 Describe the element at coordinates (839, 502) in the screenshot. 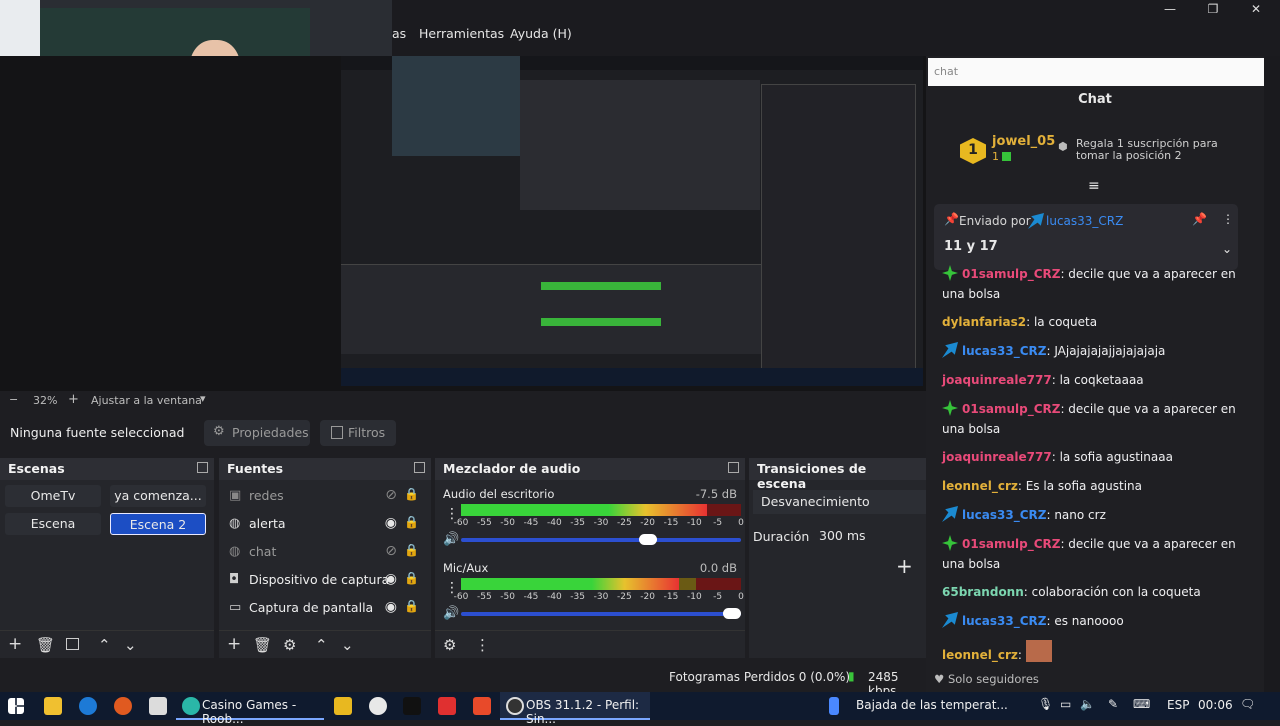

I see `transition-select: Desvanecimiento` at that location.